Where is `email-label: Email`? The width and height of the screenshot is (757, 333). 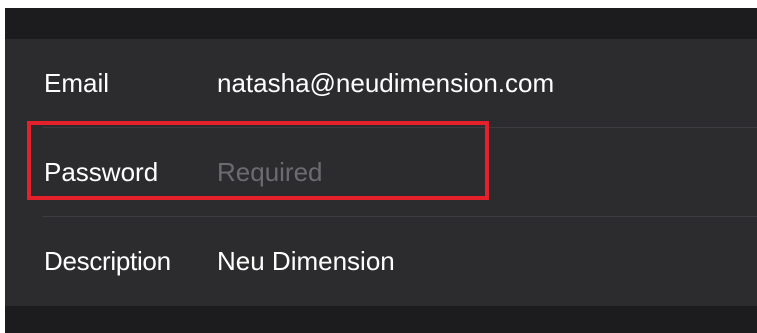 email-label: Email is located at coordinates (77, 83).